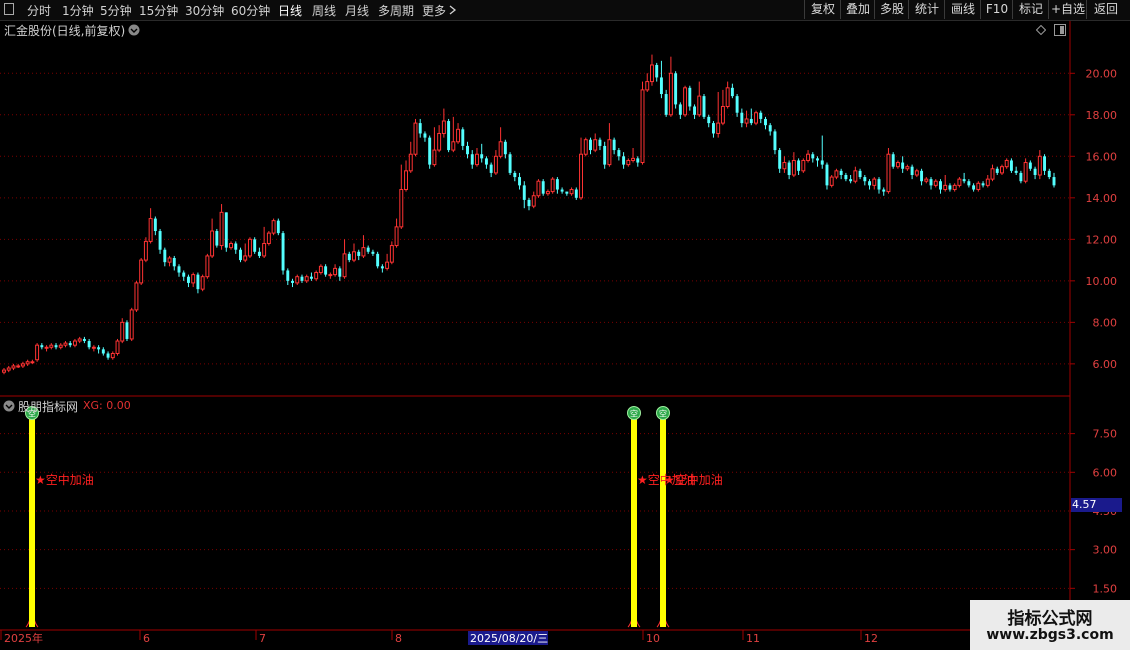  I want to click on watermark-url: www.zbgs3.com, so click(1050, 635).